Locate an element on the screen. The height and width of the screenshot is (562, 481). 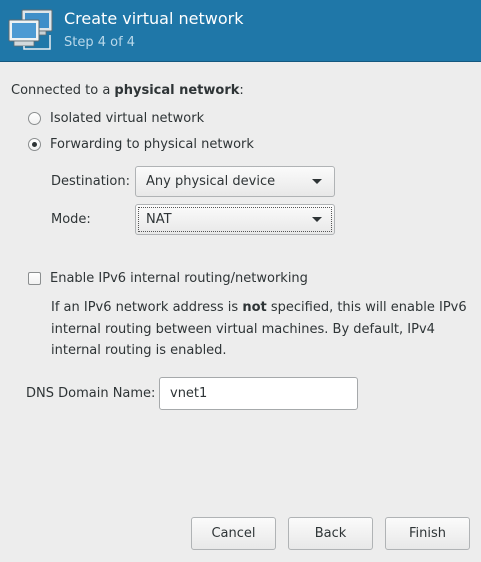
mode-label: Mode: is located at coordinates (71, 219).